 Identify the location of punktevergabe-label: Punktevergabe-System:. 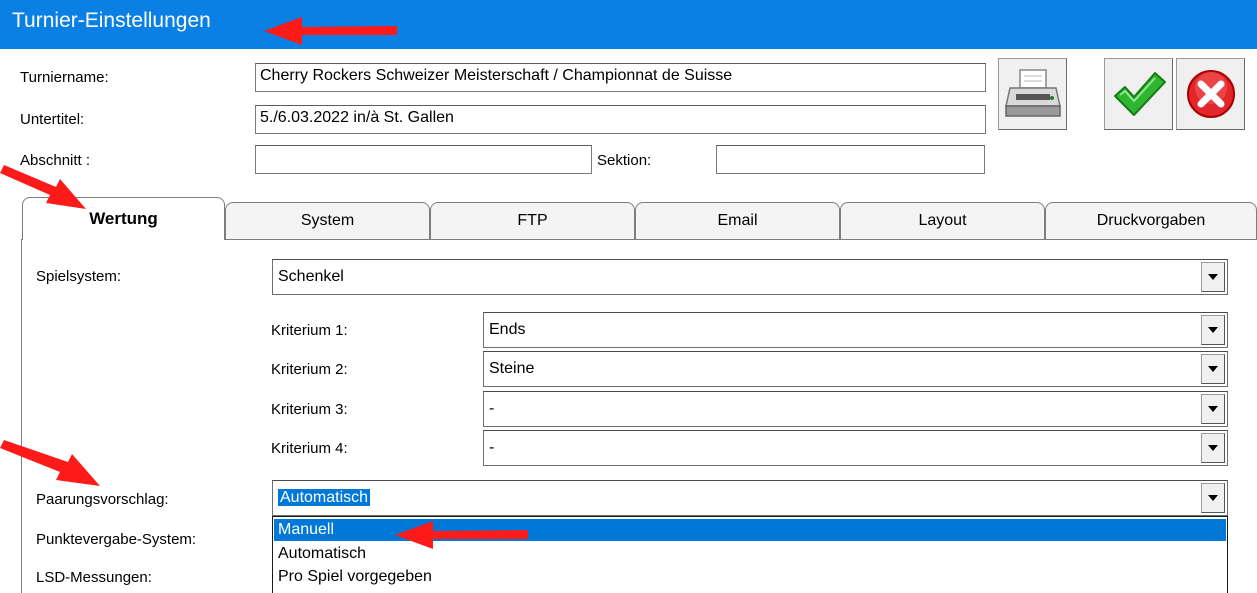
(116, 539).